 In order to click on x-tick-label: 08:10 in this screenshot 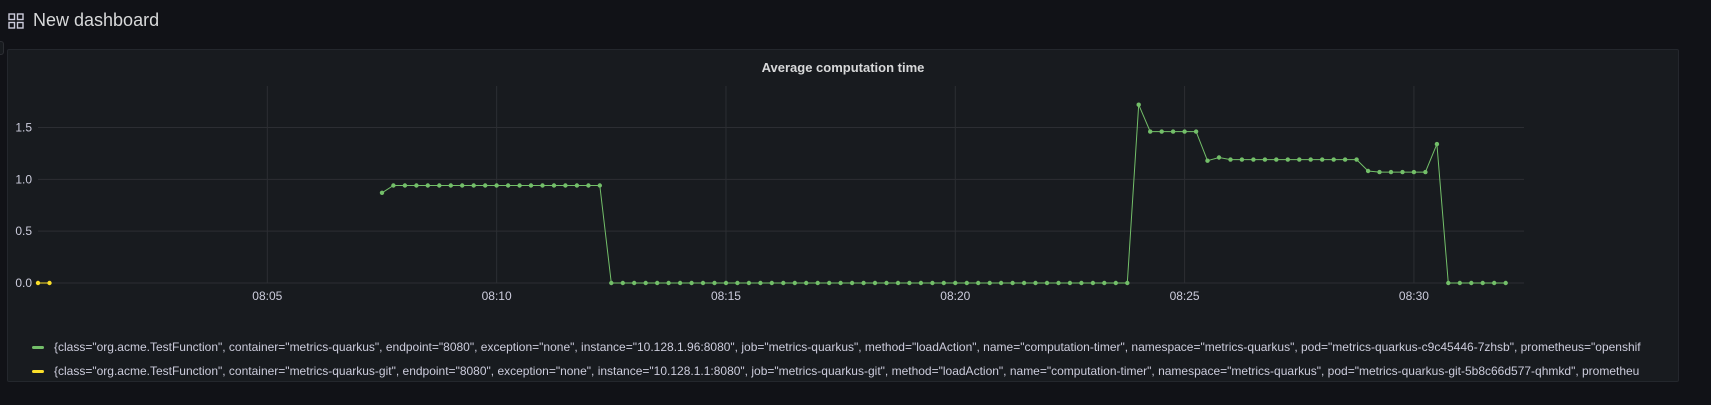, I will do `click(497, 296)`.